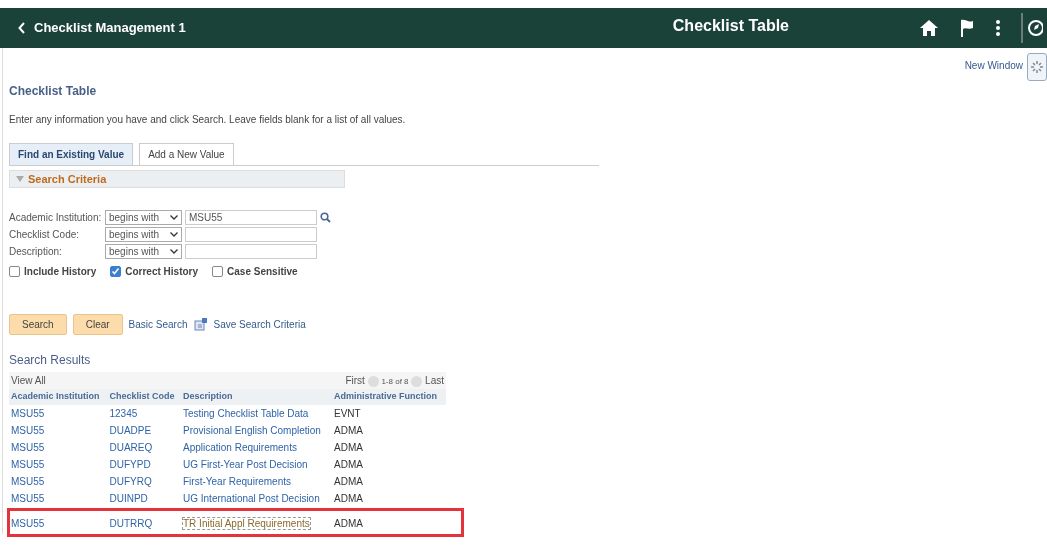 The image size is (1047, 546). What do you see at coordinates (130, 481) in the screenshot?
I see `result-link: DUFYRQ` at bounding box center [130, 481].